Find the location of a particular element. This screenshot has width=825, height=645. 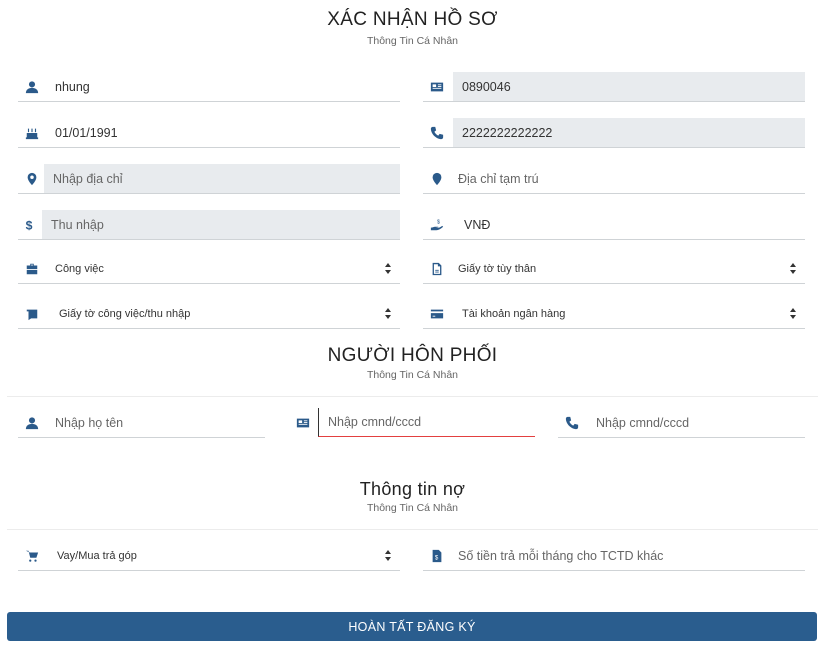

id-doc-field-group: Giấy tờ tùy thân is located at coordinates (614, 269).